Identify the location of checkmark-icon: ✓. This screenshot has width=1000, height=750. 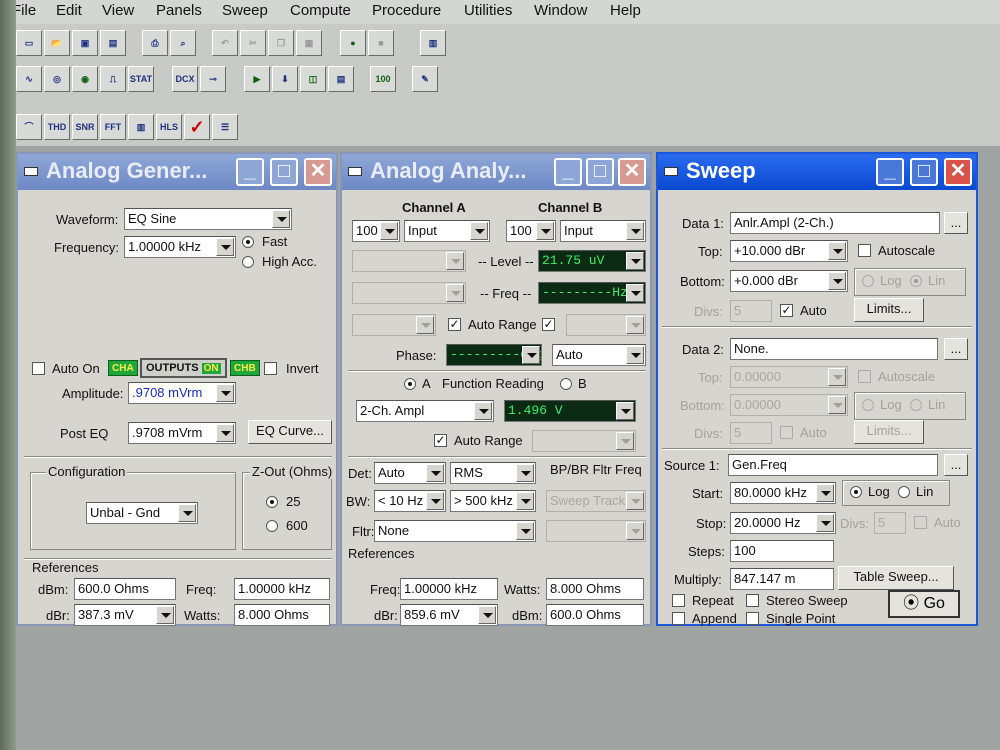
(197, 127).